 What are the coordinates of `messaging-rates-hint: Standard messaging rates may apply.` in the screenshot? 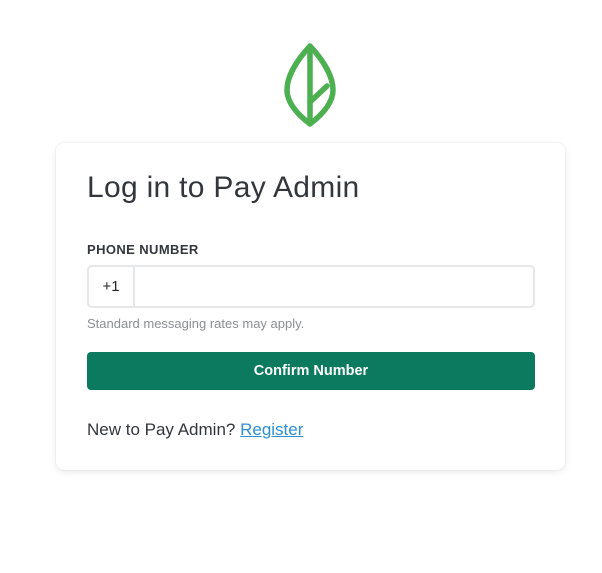 It's located at (196, 323).